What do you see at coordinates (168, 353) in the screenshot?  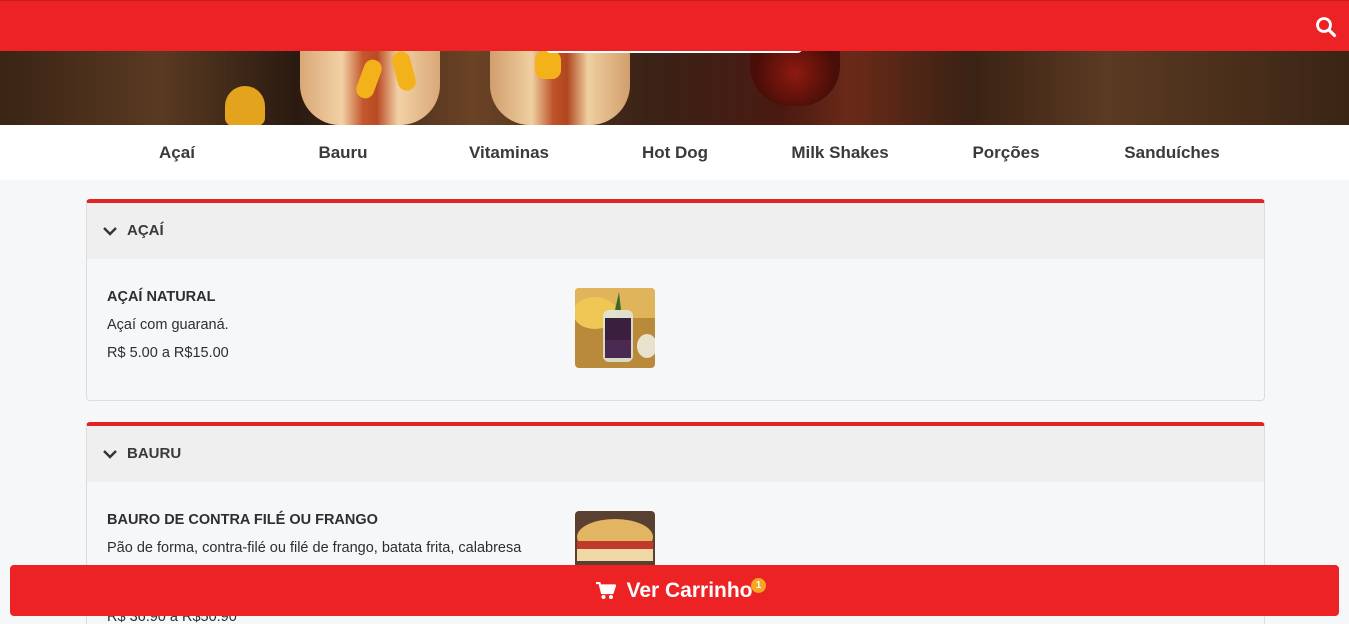 I see `item-price: R$ 5.00 a R$15.00` at bounding box center [168, 353].